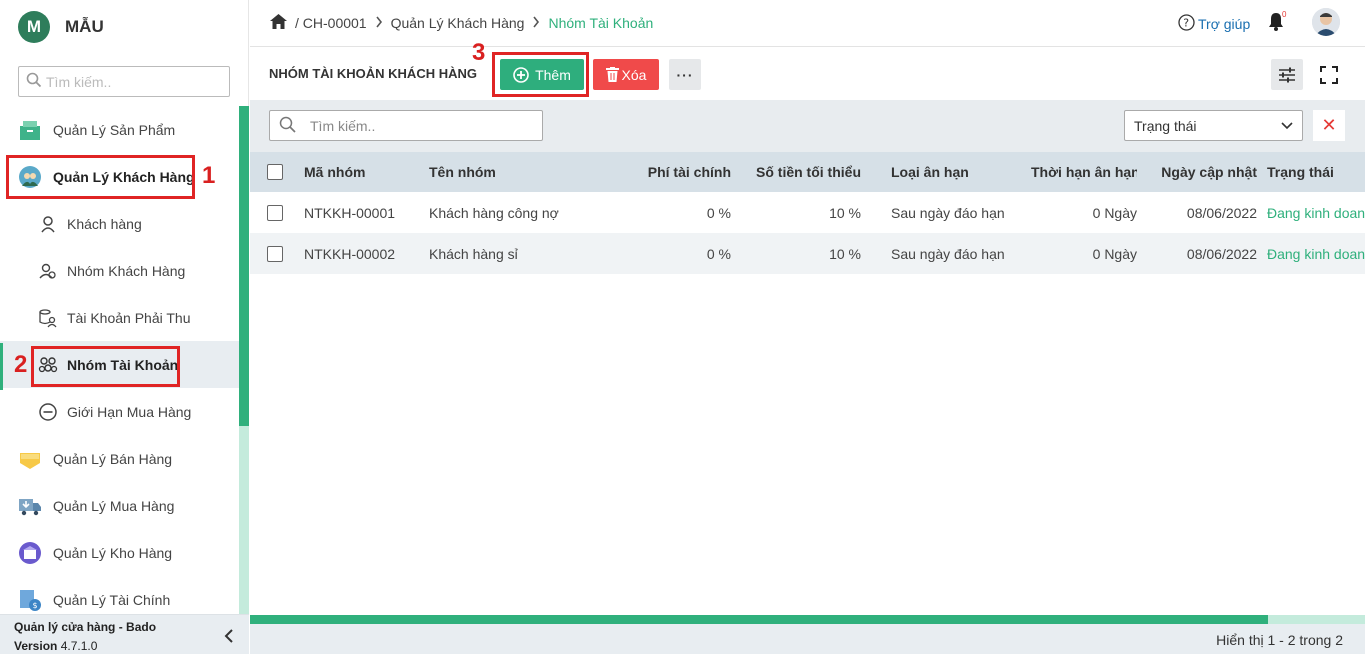 The width and height of the screenshot is (1365, 654). I want to click on sidebar-item-sales: Quản Lý Bán Hàng, so click(119, 458).